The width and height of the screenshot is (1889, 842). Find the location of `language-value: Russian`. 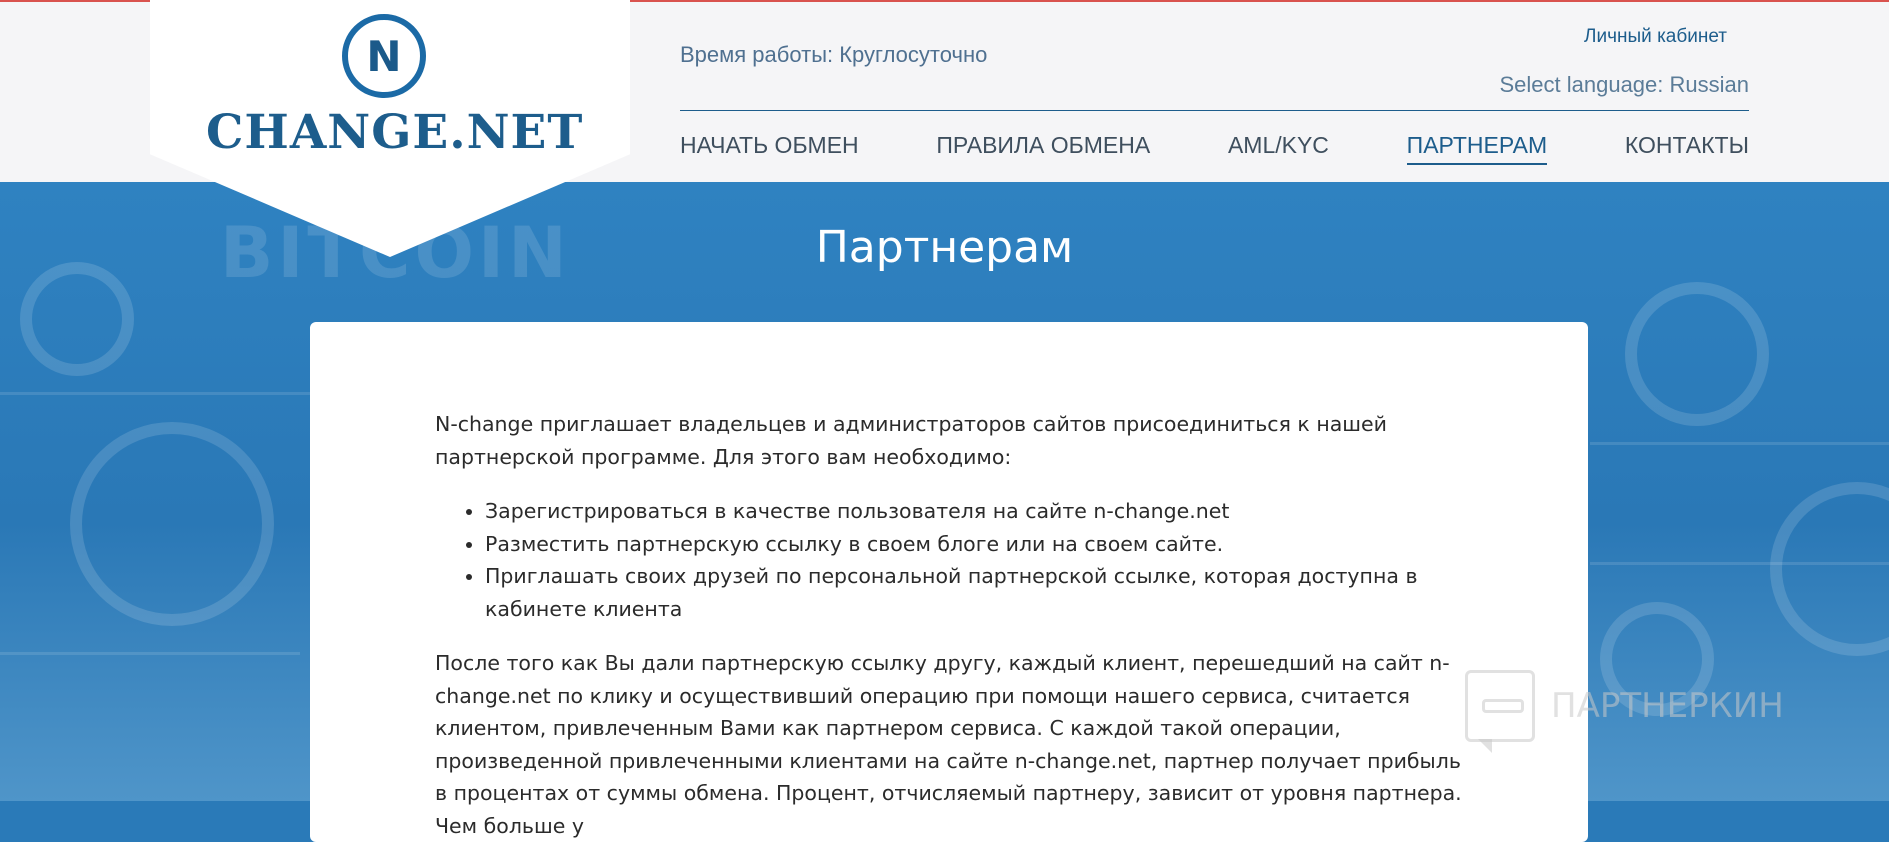

language-value: Russian is located at coordinates (1709, 84).